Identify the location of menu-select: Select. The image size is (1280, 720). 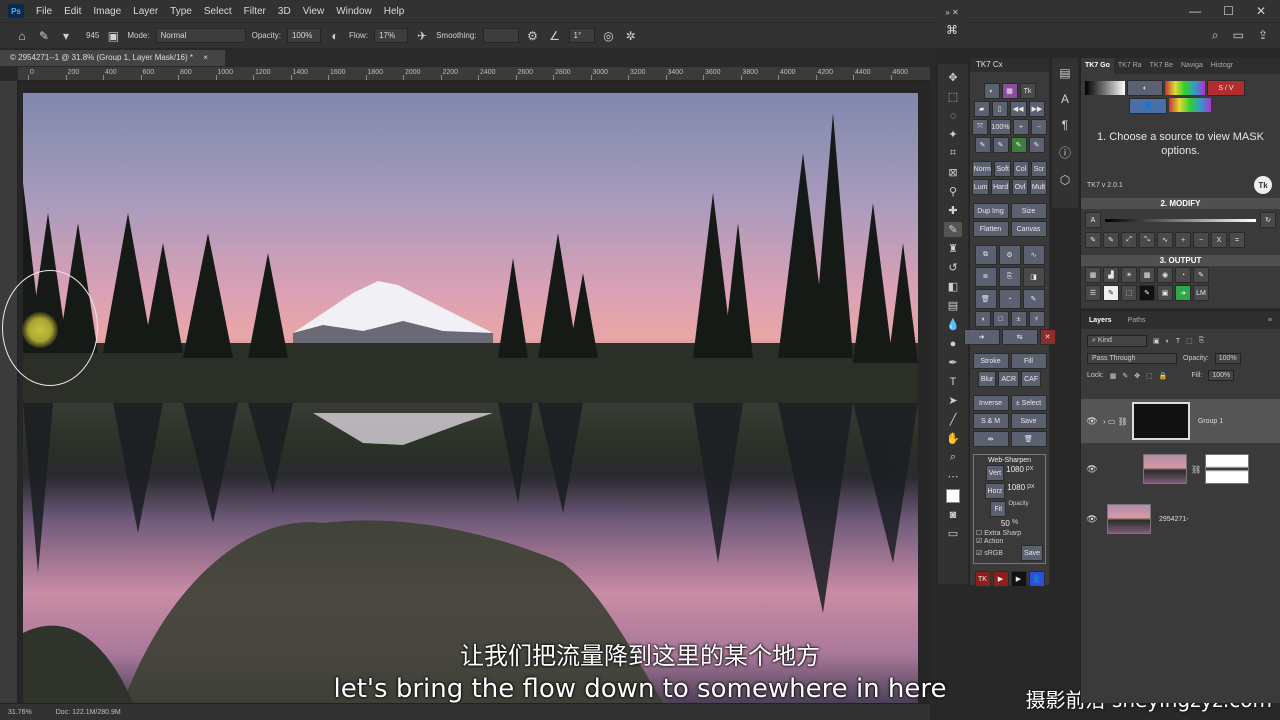
(218, 11).